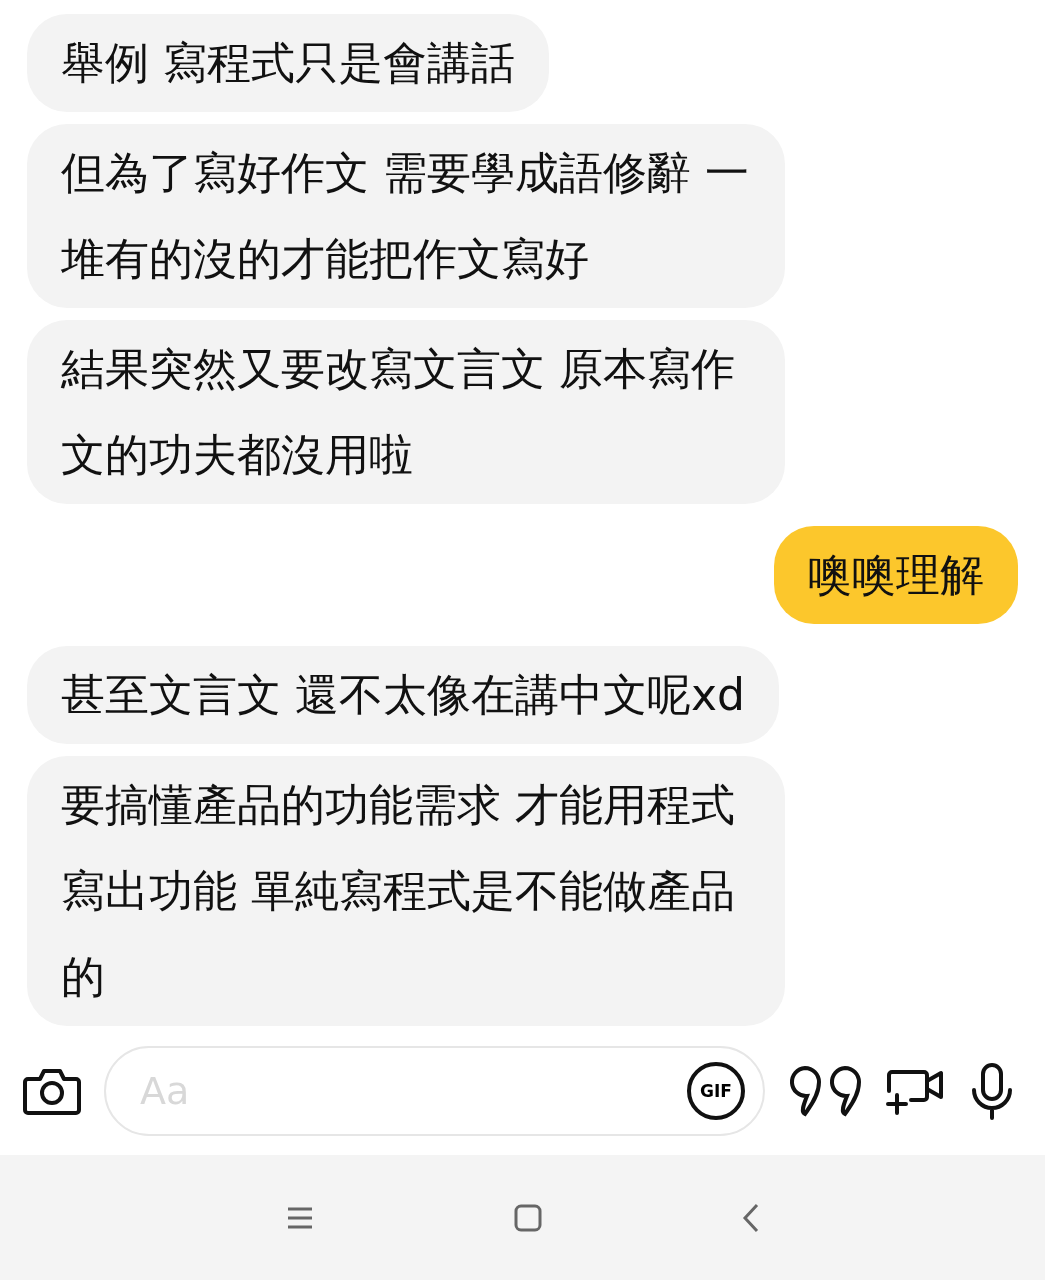 Image resolution: width=1045 pixels, height=1280 pixels. What do you see at coordinates (527, 1217) in the screenshot?
I see `home-icon` at bounding box center [527, 1217].